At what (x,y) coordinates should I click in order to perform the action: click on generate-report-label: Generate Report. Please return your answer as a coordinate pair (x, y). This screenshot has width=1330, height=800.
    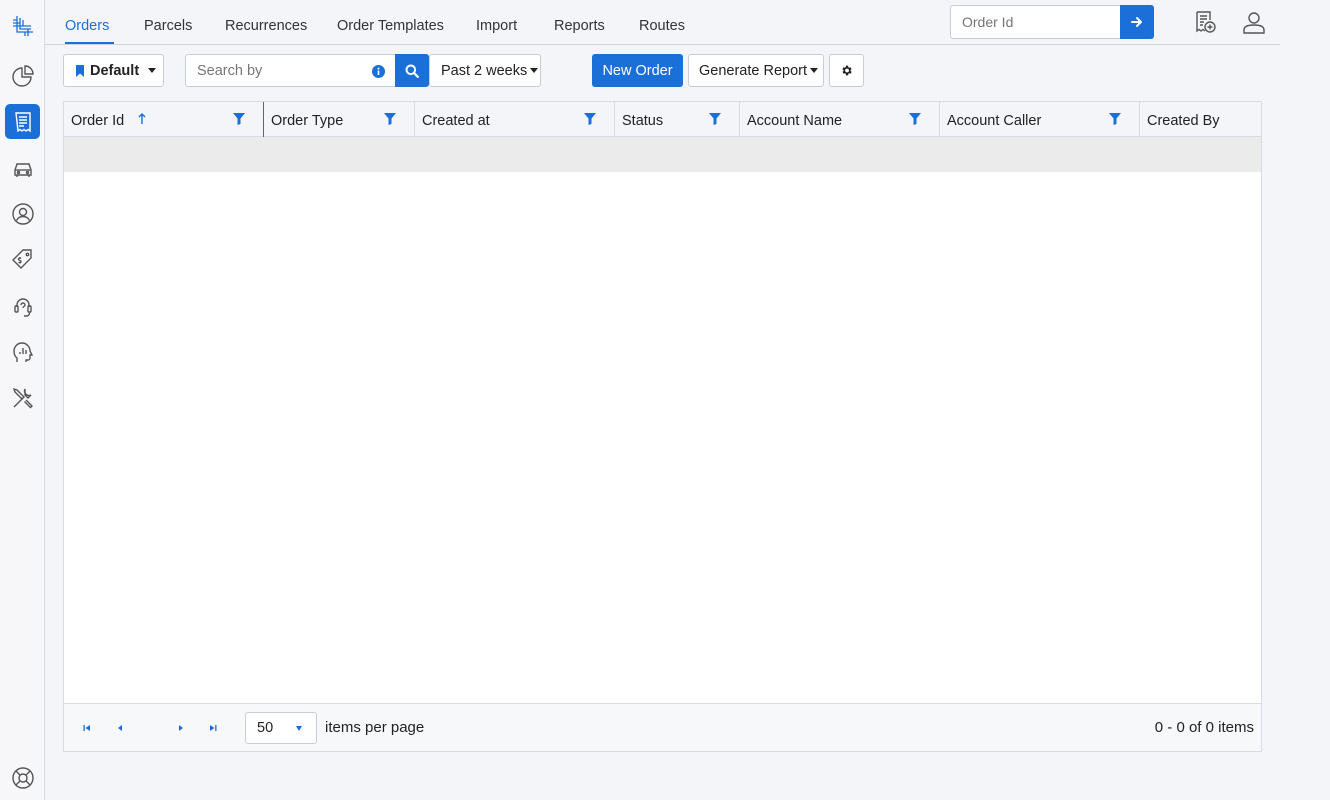
    Looking at the image, I should click on (753, 70).